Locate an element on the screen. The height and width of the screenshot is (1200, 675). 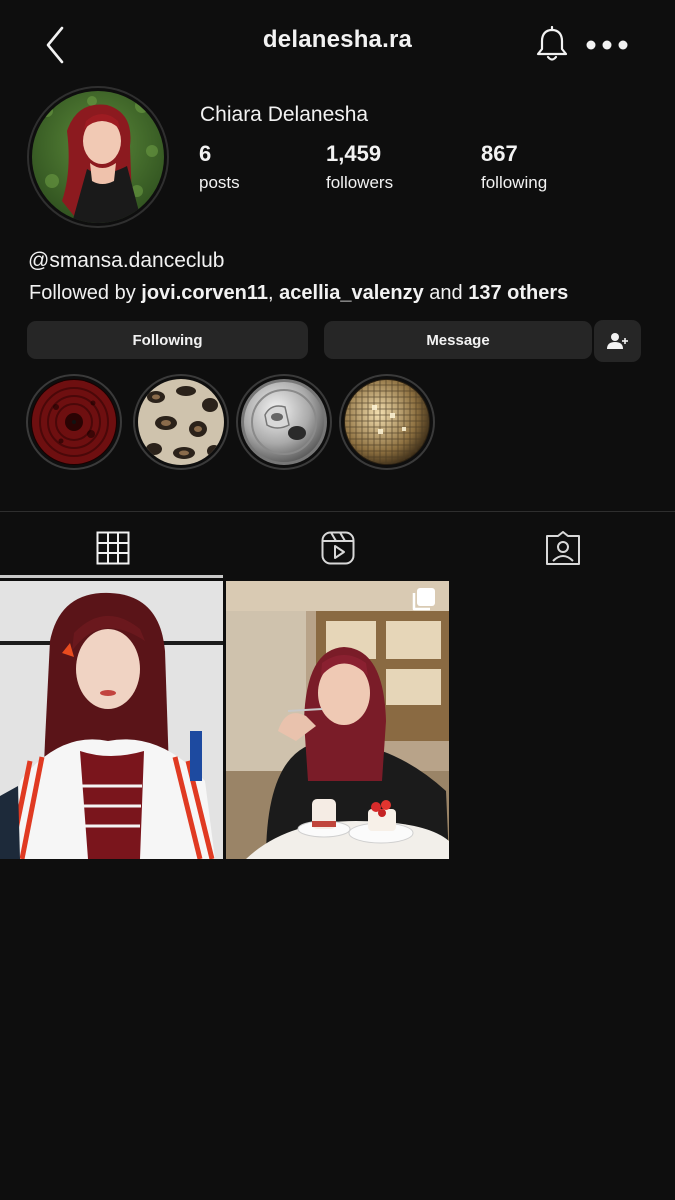
mutual-user-link: jovi.corven11 is located at coordinates (204, 293).